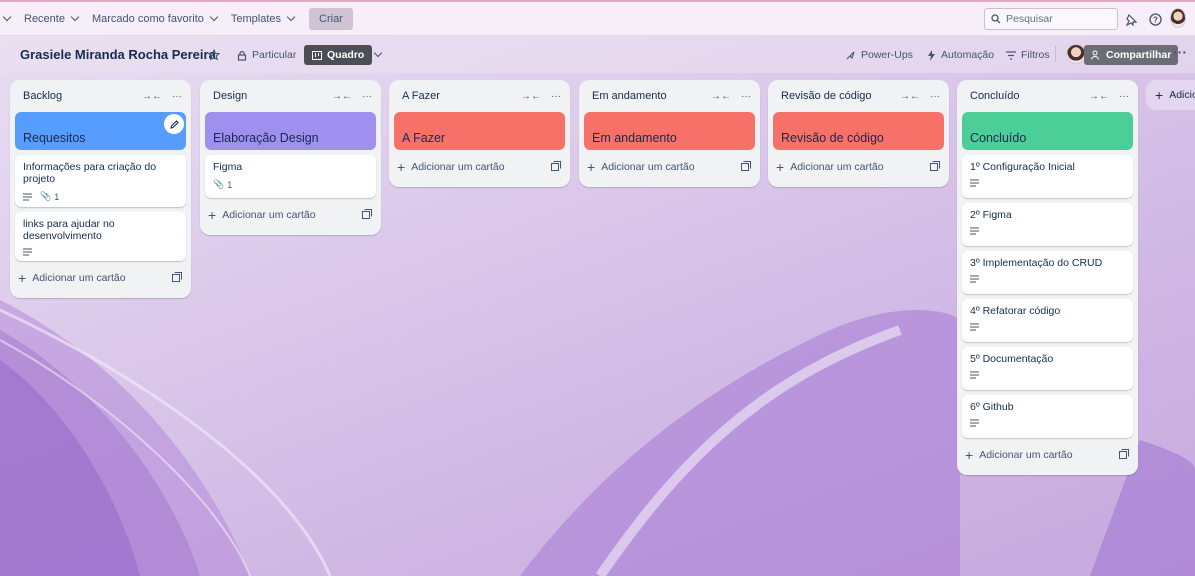 The width and height of the screenshot is (1195, 576). I want to click on card: Informações para criação do projeto 📎 1, so click(100, 181).